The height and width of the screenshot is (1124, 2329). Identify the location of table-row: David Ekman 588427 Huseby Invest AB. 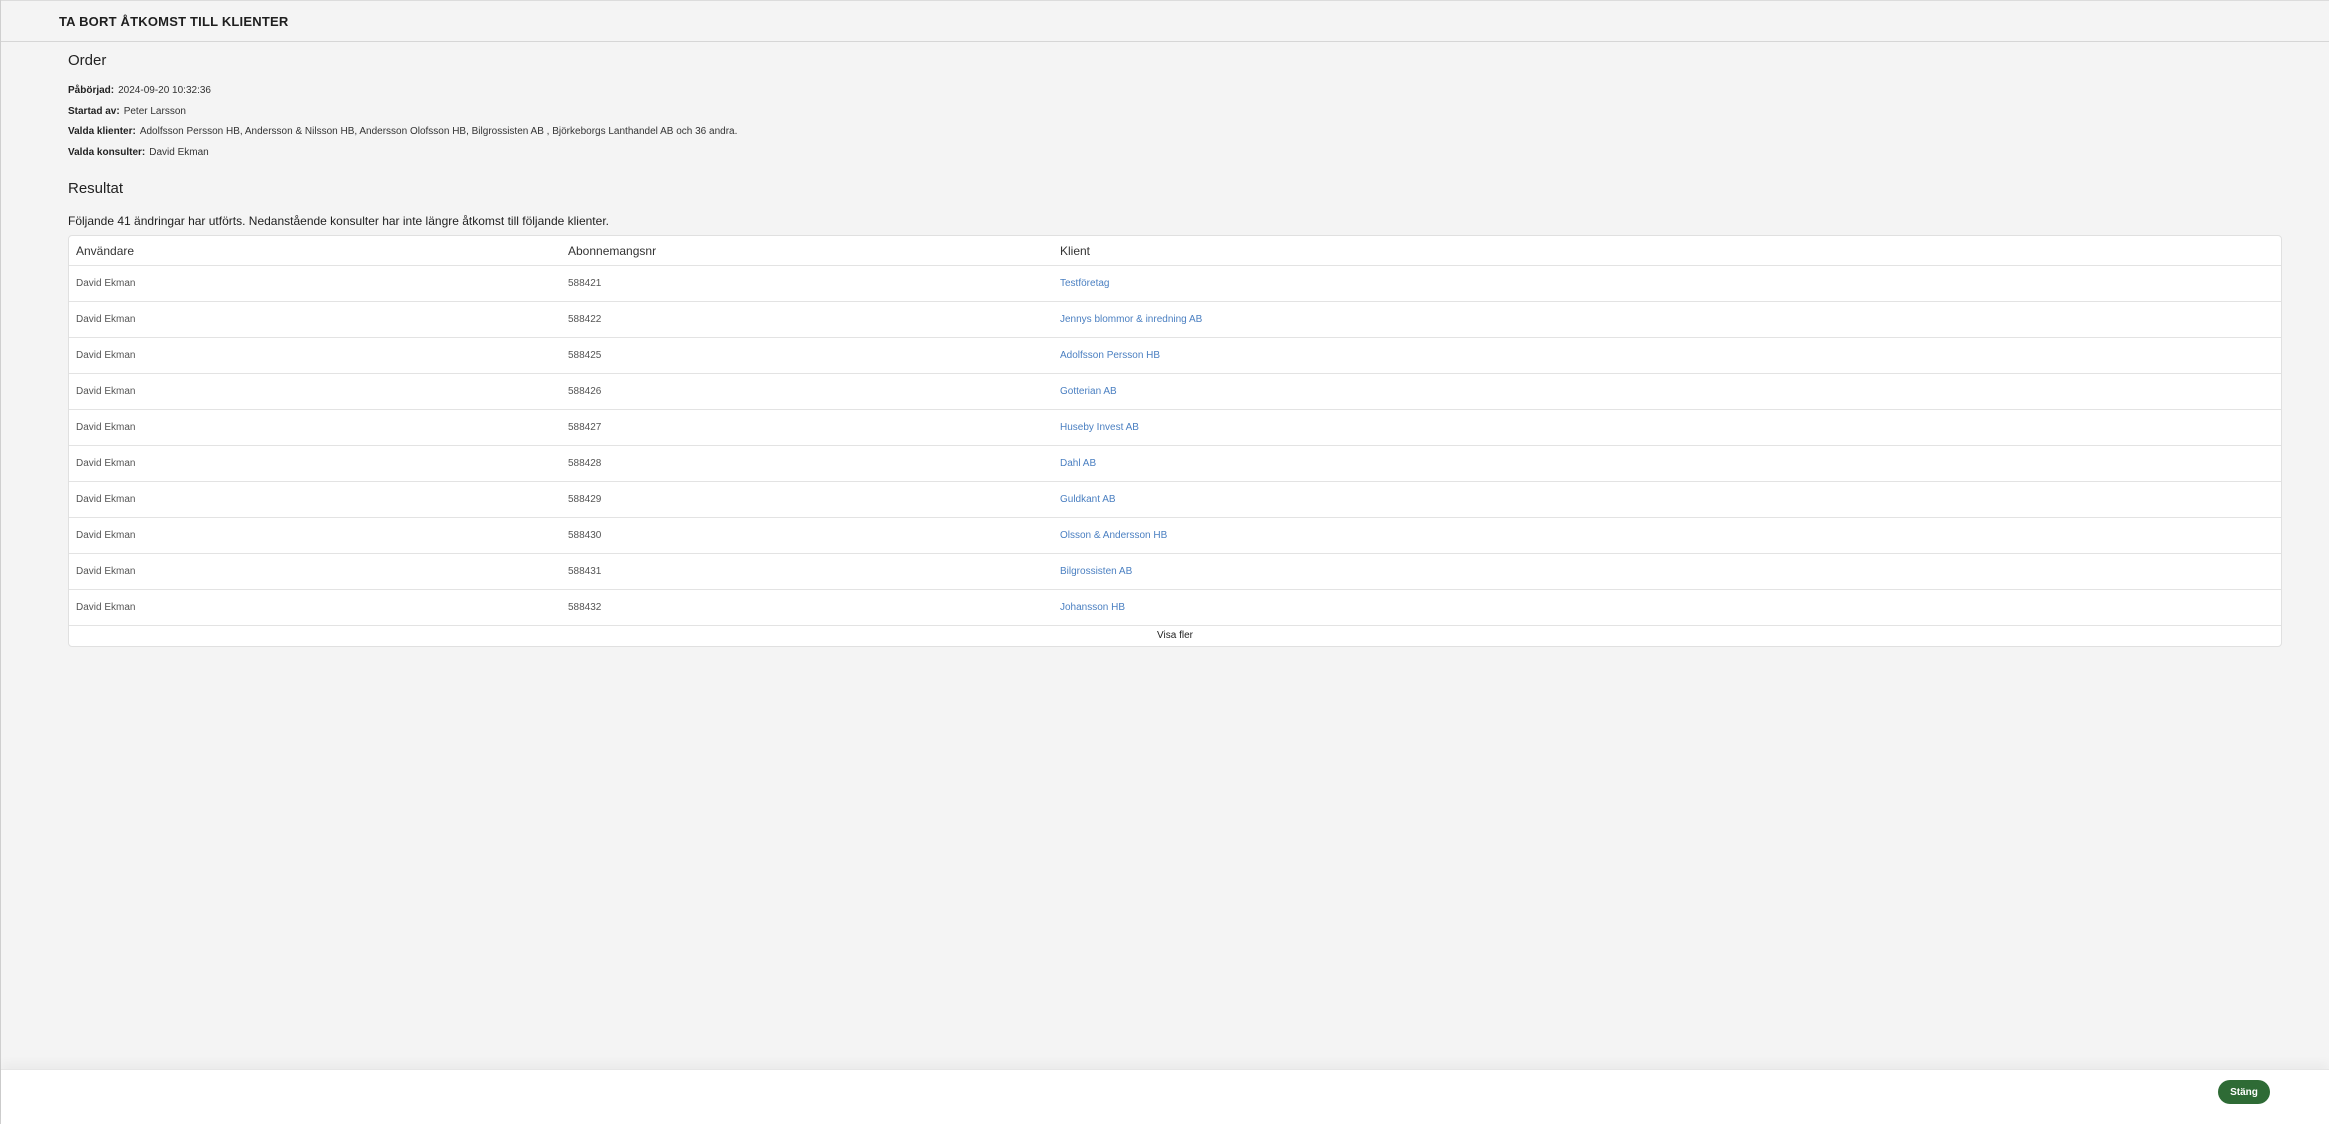
(1175, 428).